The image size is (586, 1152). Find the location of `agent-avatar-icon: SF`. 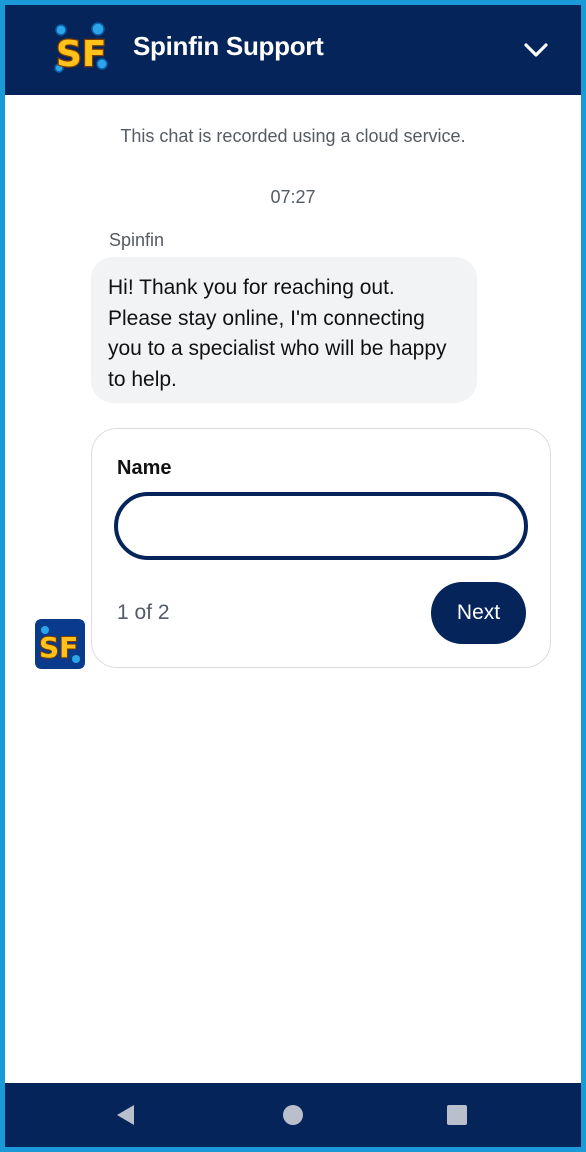

agent-avatar-icon: SF is located at coordinates (60, 644).